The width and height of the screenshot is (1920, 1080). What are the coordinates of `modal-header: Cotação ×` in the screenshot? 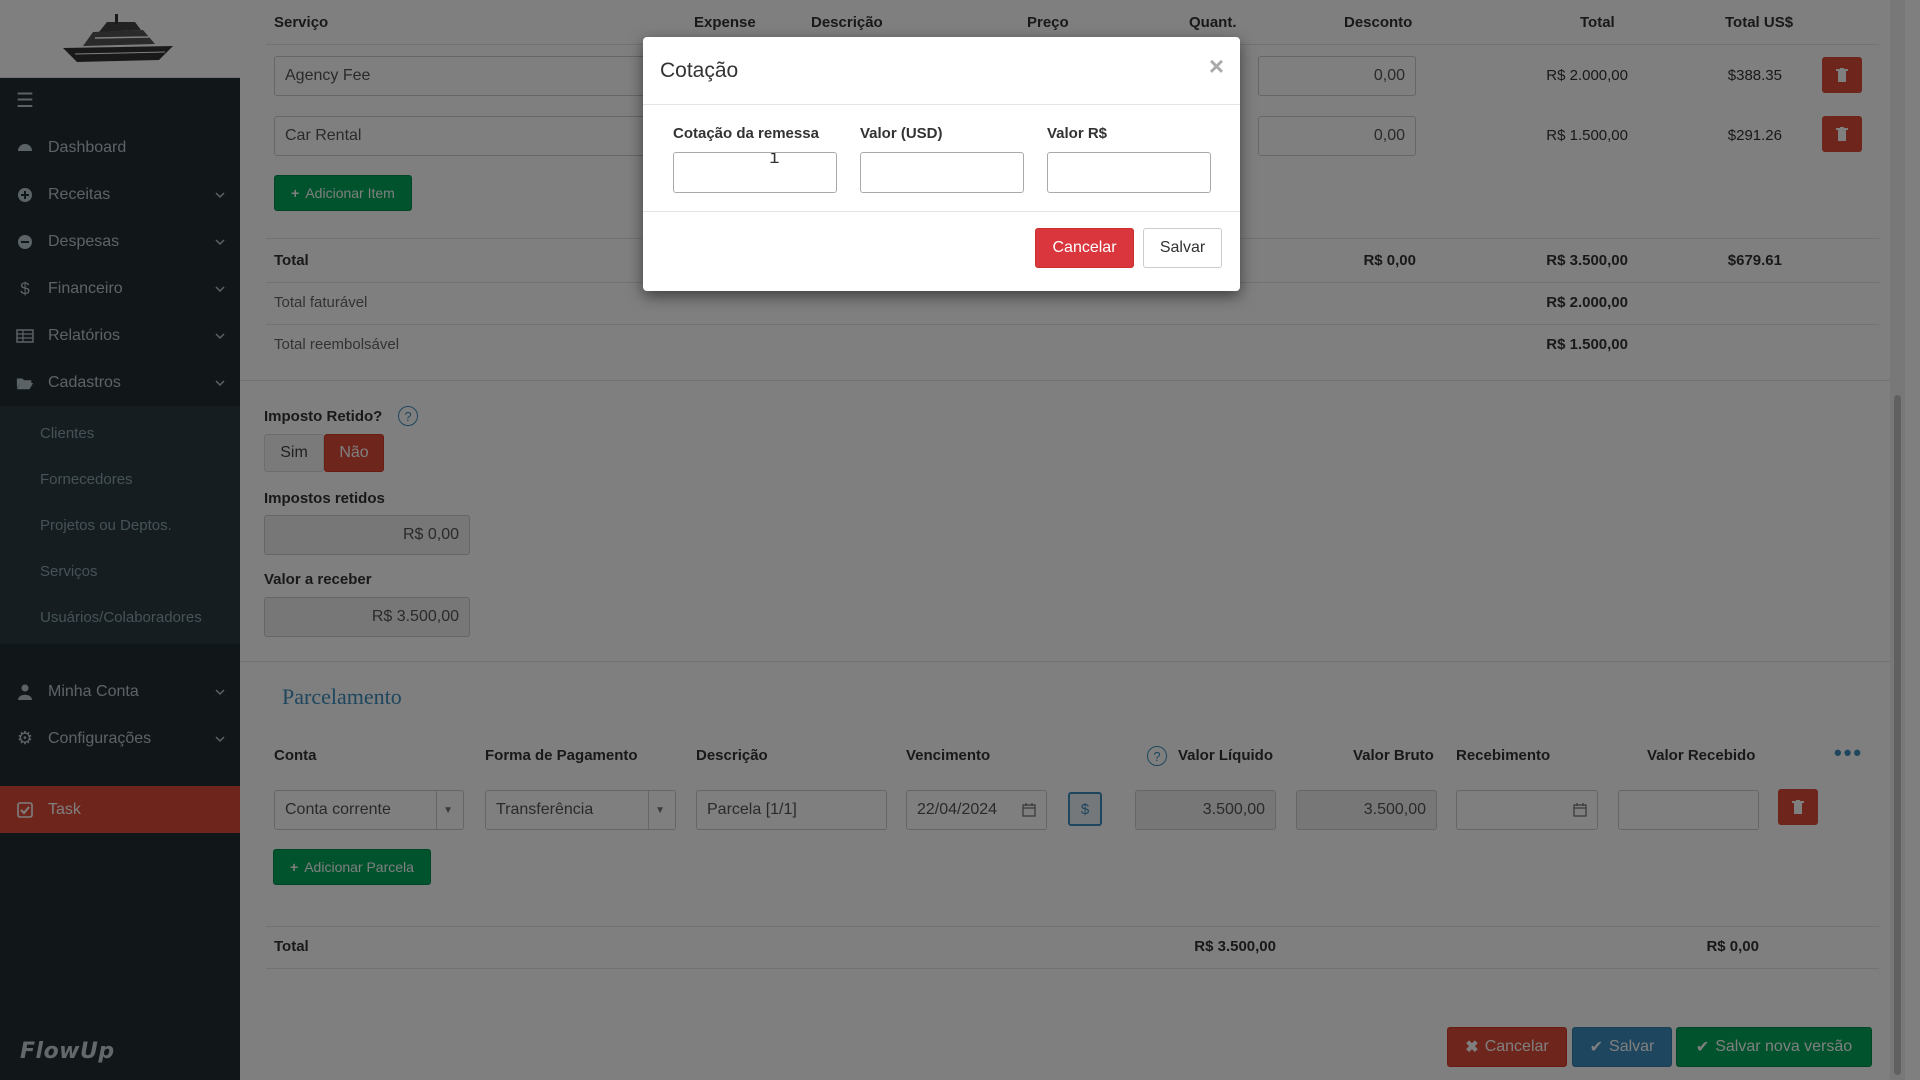 It's located at (941, 71).